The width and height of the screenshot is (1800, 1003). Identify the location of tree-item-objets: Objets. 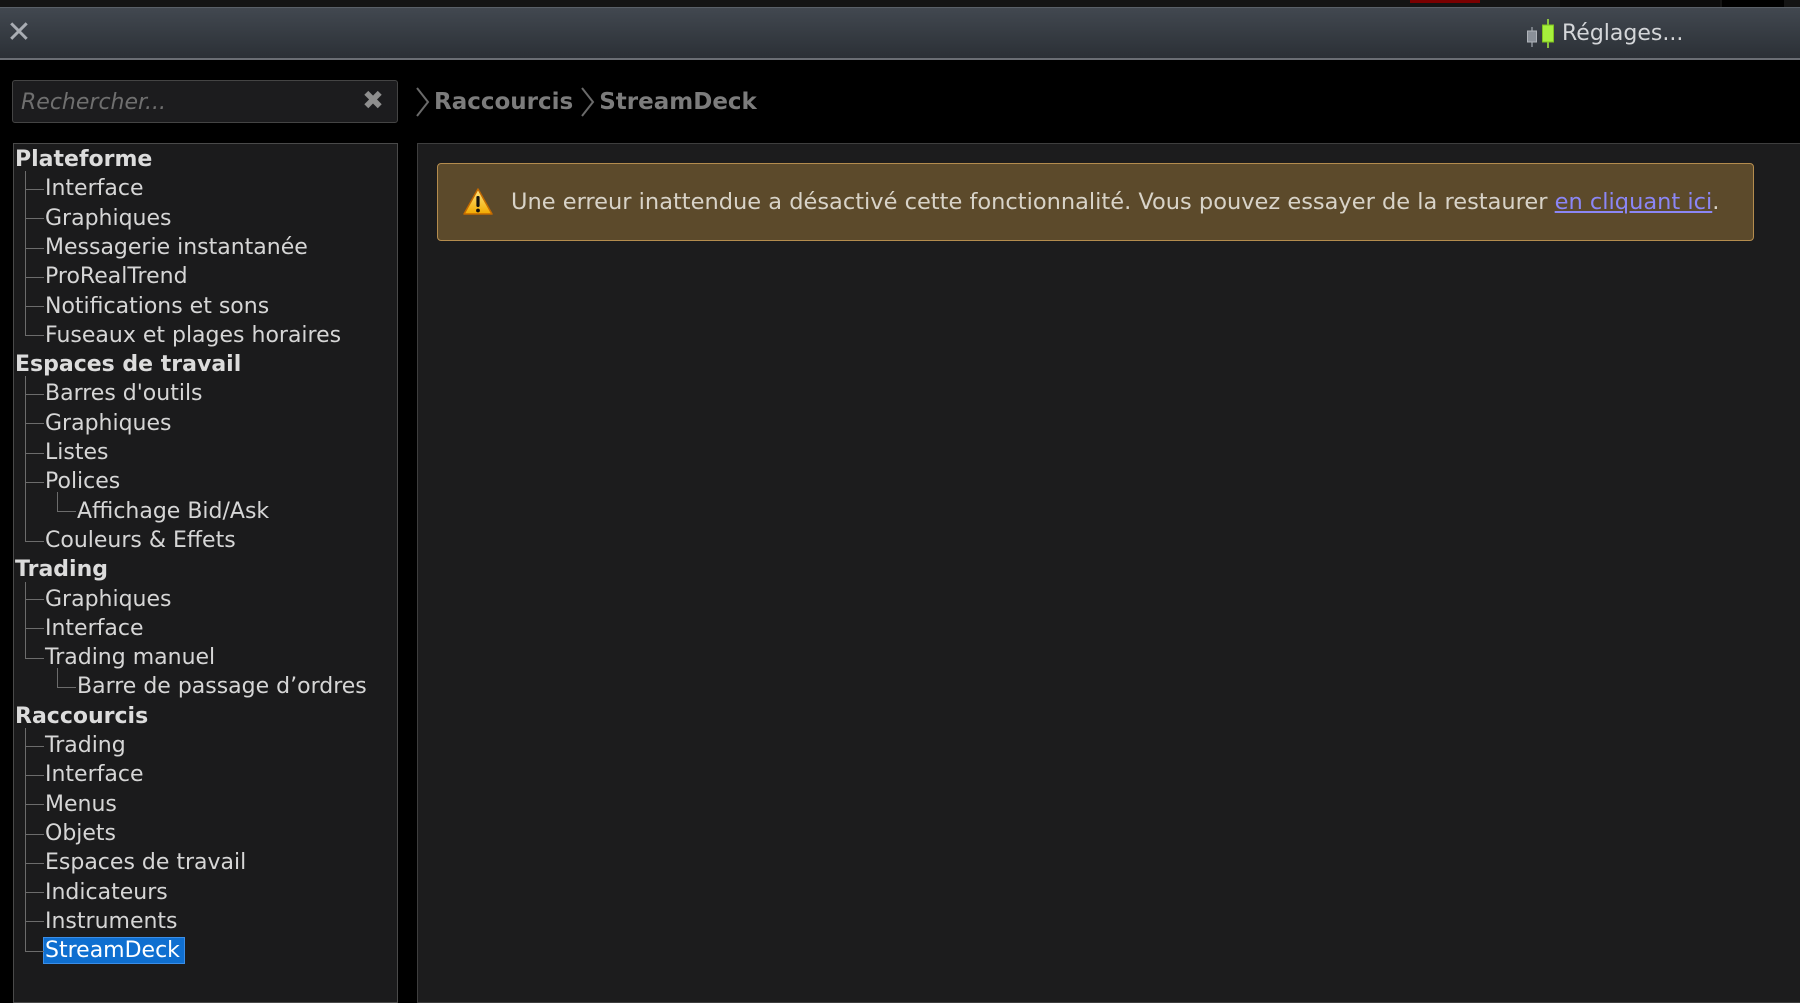
(82, 833).